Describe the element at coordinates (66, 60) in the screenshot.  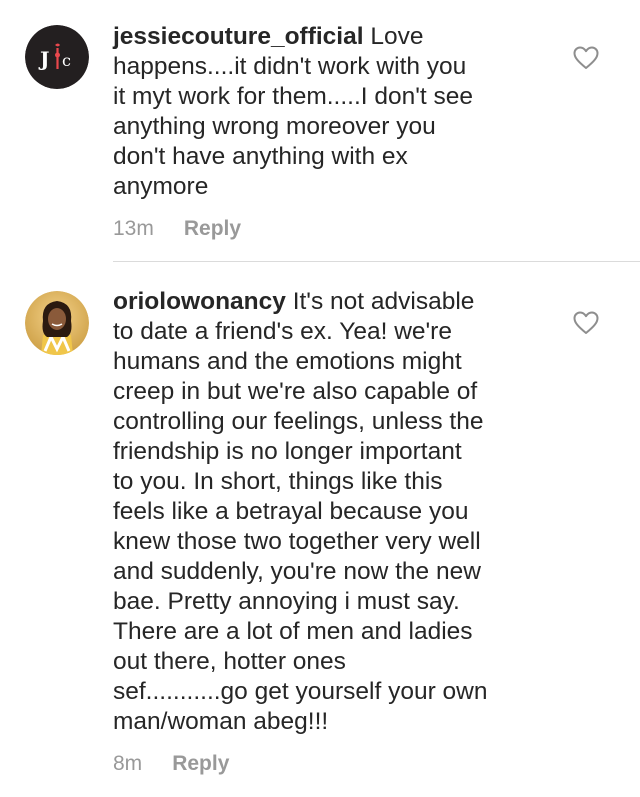
I see `svg-text: c` at that location.